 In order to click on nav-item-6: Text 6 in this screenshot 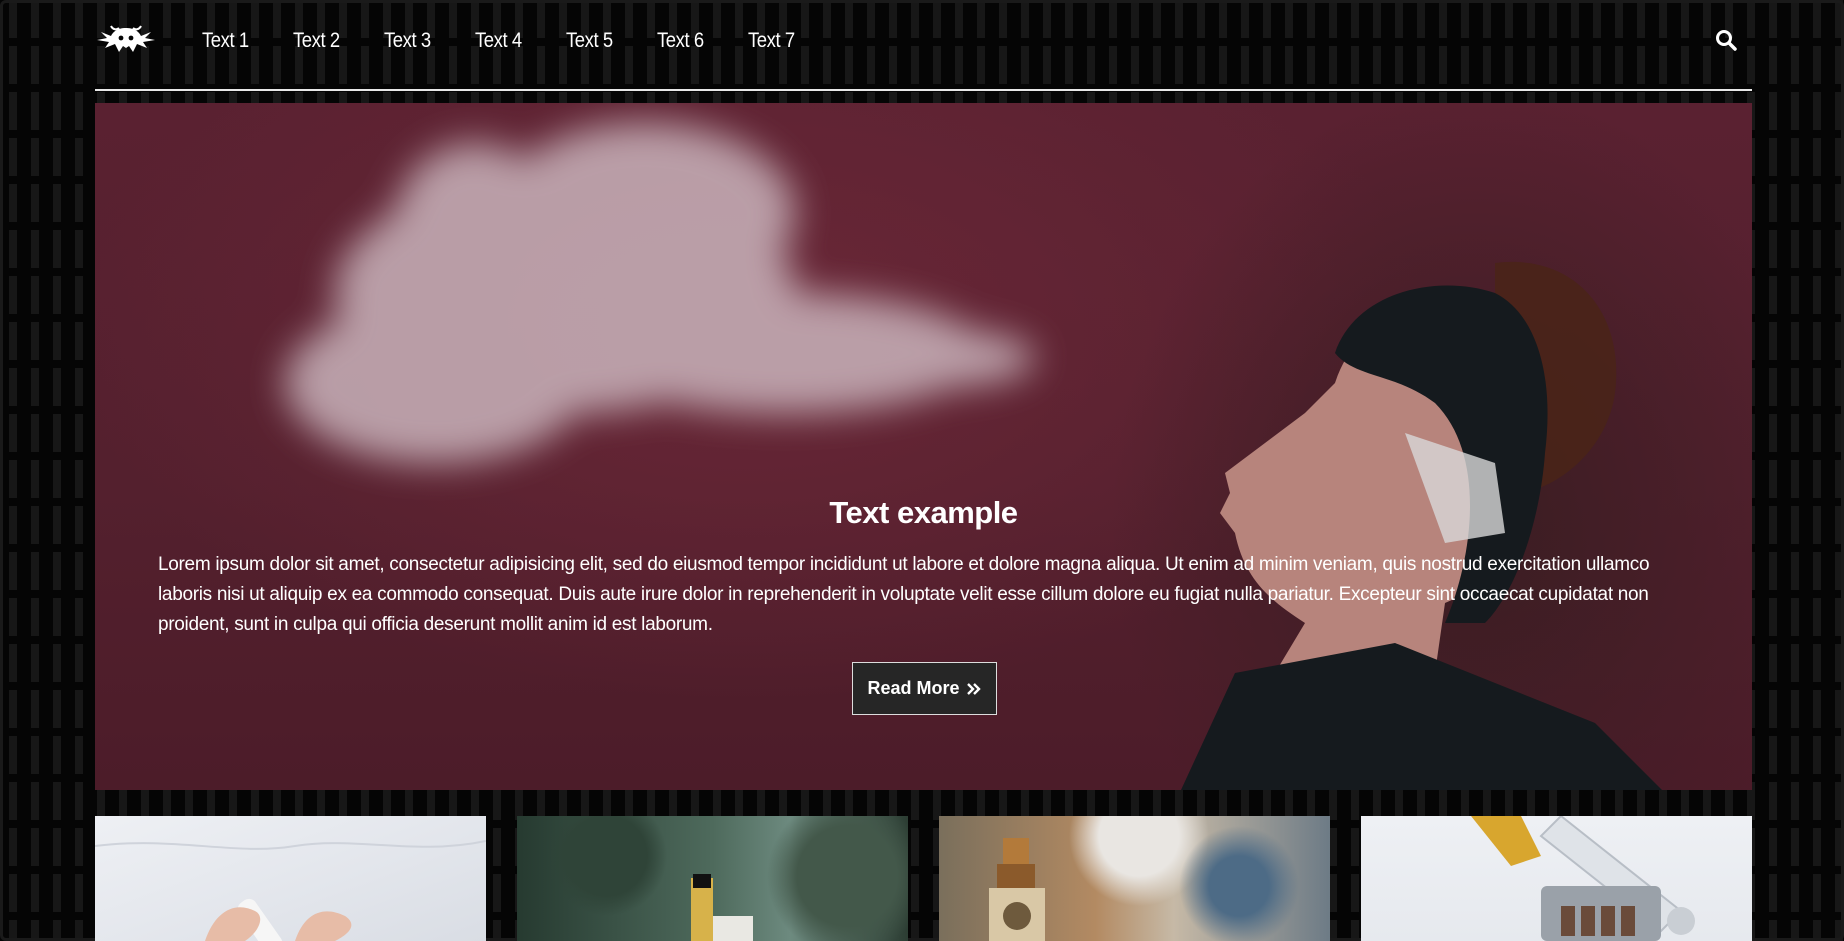, I will do `click(680, 41)`.